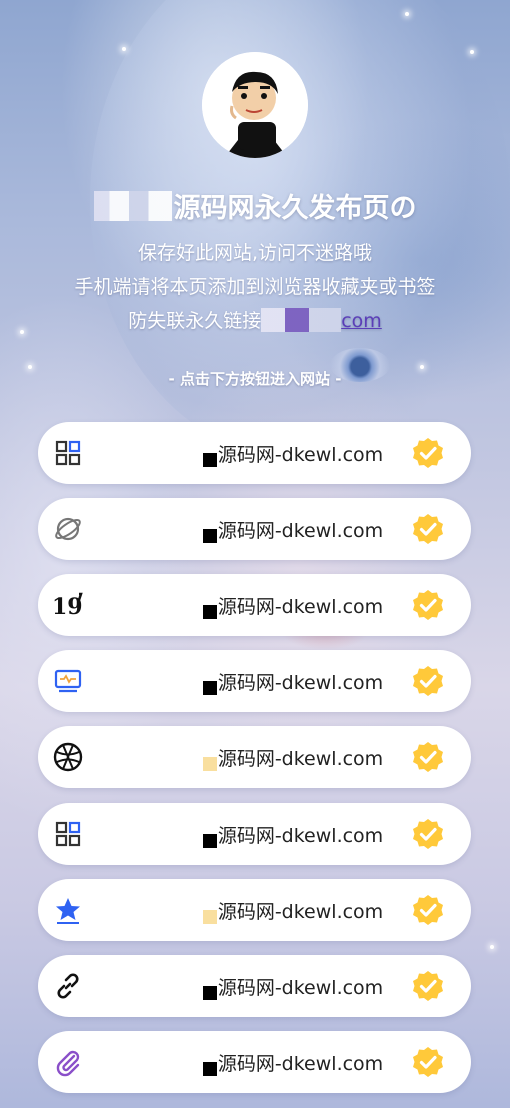 The height and width of the screenshot is (1108, 510). I want to click on page-title: 源码网永久发布页の, so click(255, 205).